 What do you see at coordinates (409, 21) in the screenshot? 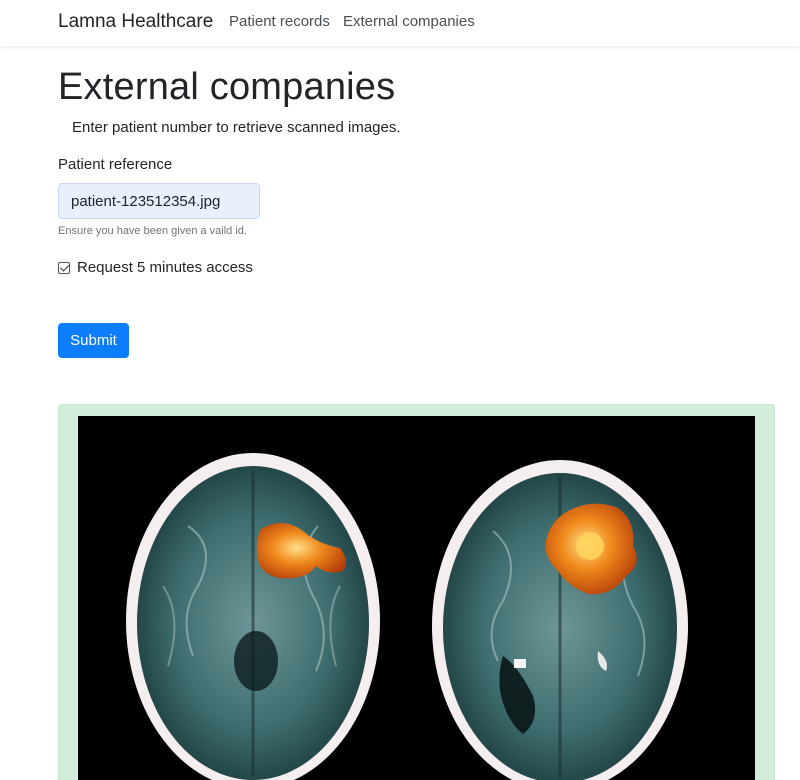
I see `nav-link-external-companies: External companies` at bounding box center [409, 21].